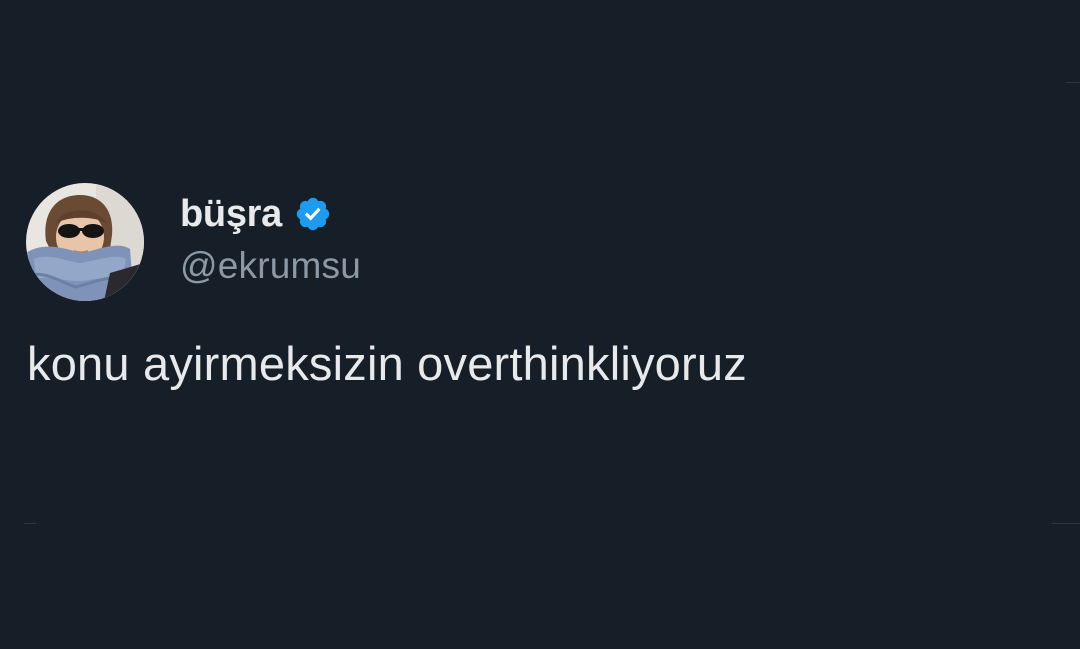  I want to click on author-handle: @ekrumsu, so click(270, 266).